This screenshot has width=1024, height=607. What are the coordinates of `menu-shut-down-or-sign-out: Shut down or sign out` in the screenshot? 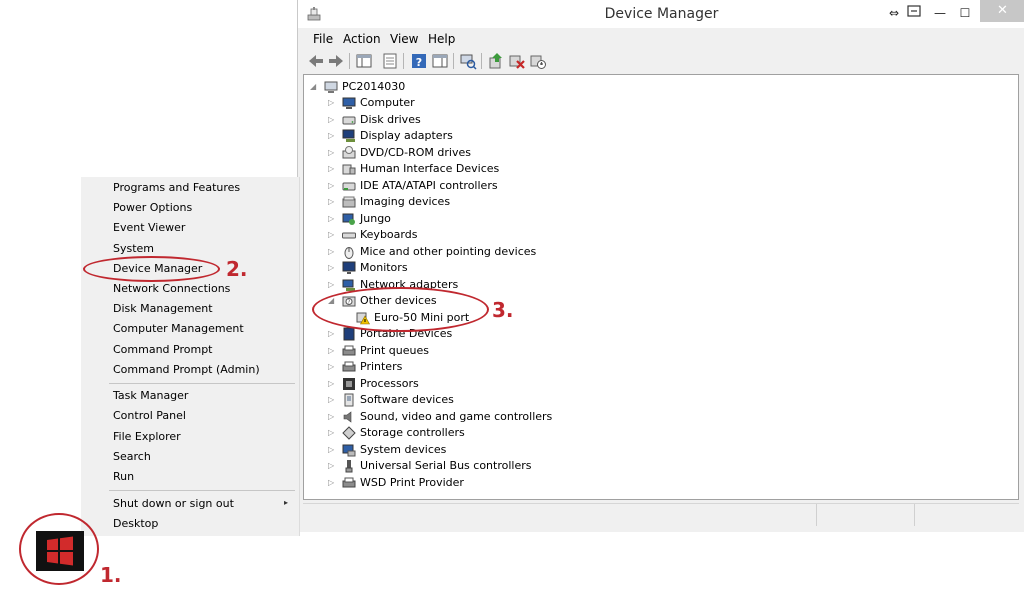 It's located at (173, 504).